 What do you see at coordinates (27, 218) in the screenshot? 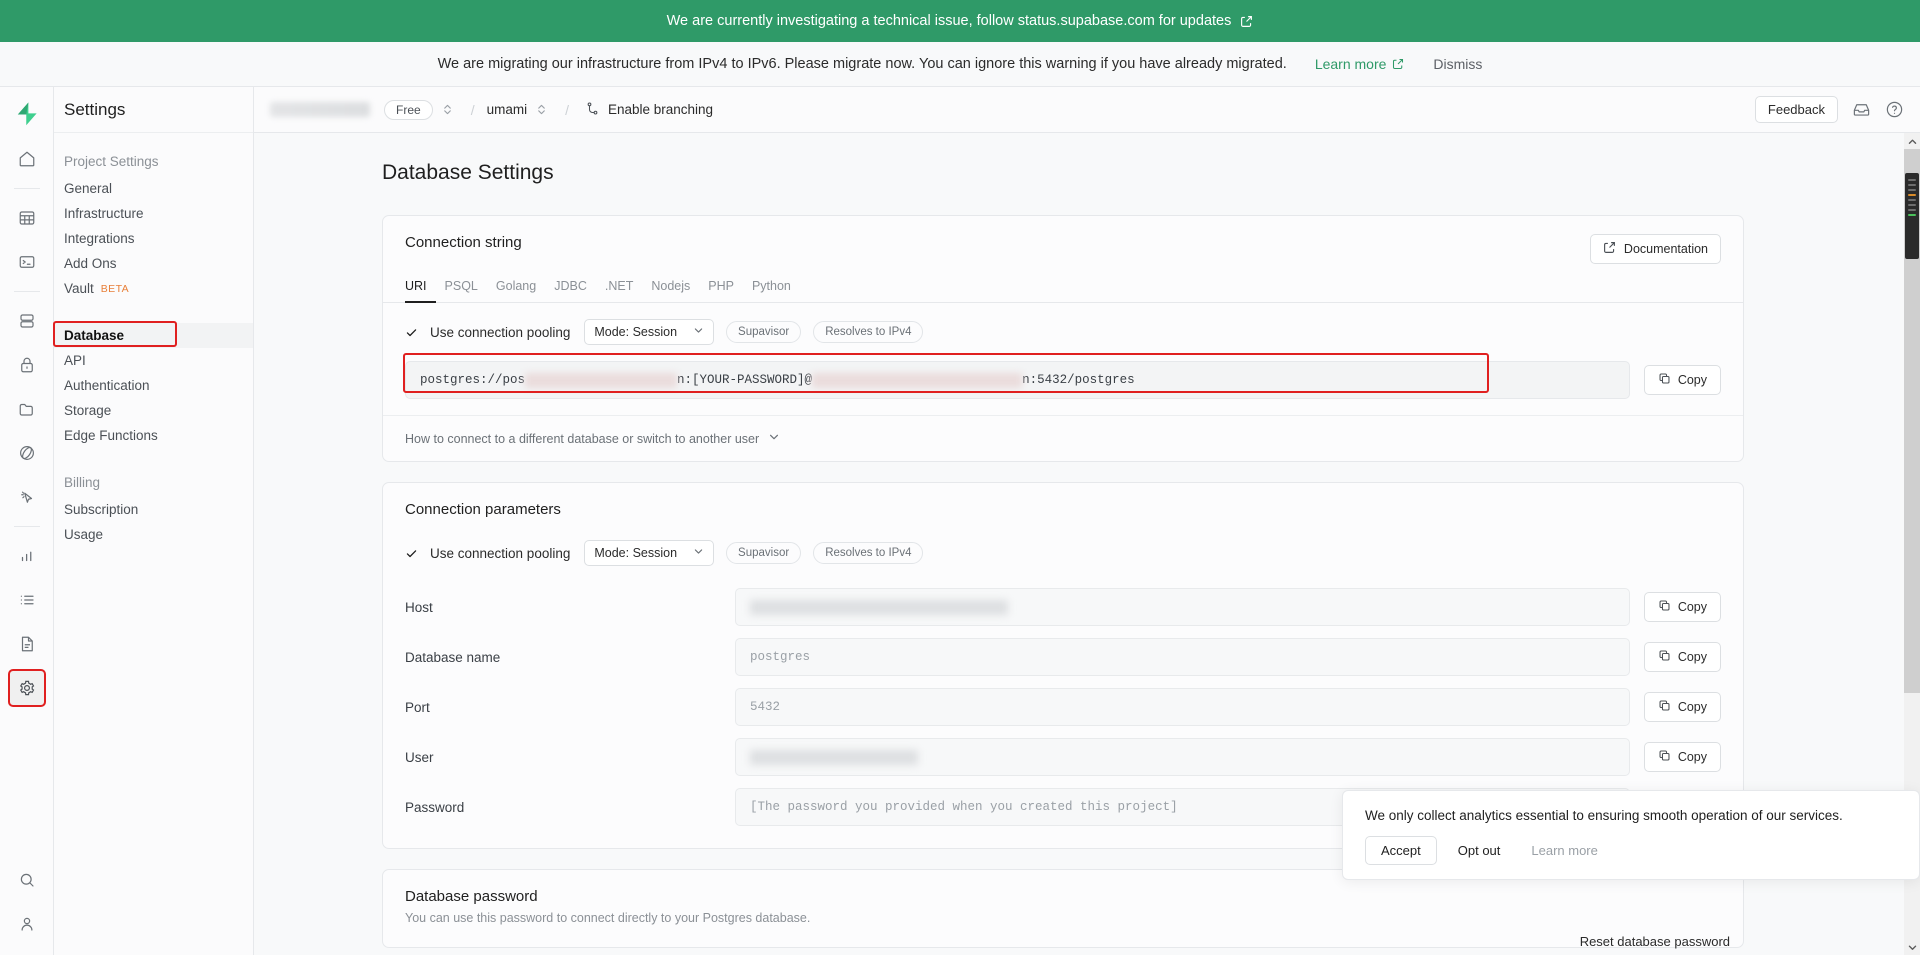
I see `table-editor-icon` at bounding box center [27, 218].